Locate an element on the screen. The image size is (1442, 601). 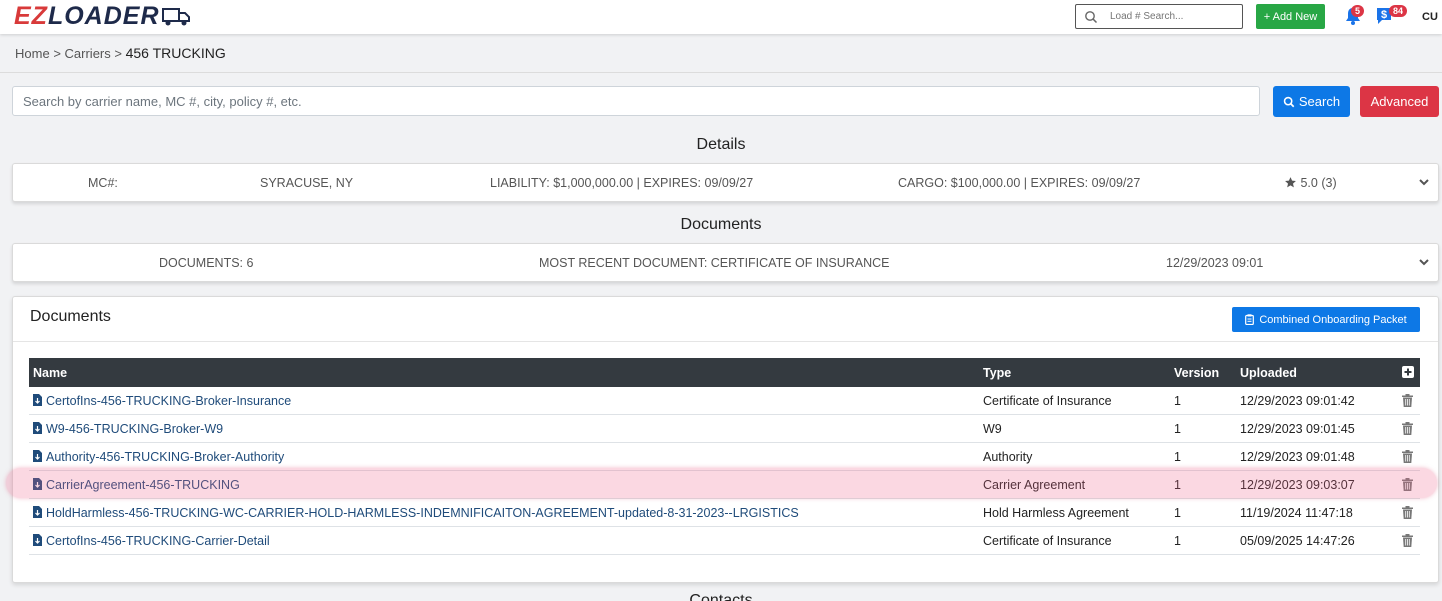
document-type: Hold Harmless Agreement is located at coordinates (1056, 513).